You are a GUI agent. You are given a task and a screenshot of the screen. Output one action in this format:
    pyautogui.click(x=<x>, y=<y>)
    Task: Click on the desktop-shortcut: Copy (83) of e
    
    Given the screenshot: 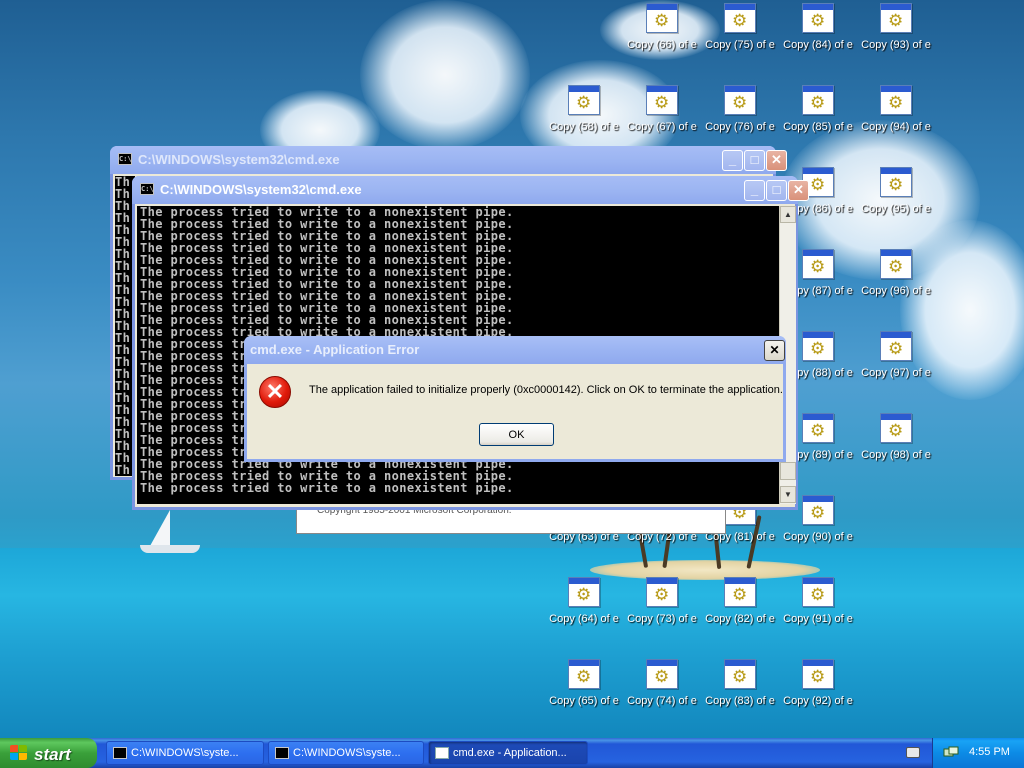 What is the action you would take?
    pyautogui.click(x=740, y=689)
    